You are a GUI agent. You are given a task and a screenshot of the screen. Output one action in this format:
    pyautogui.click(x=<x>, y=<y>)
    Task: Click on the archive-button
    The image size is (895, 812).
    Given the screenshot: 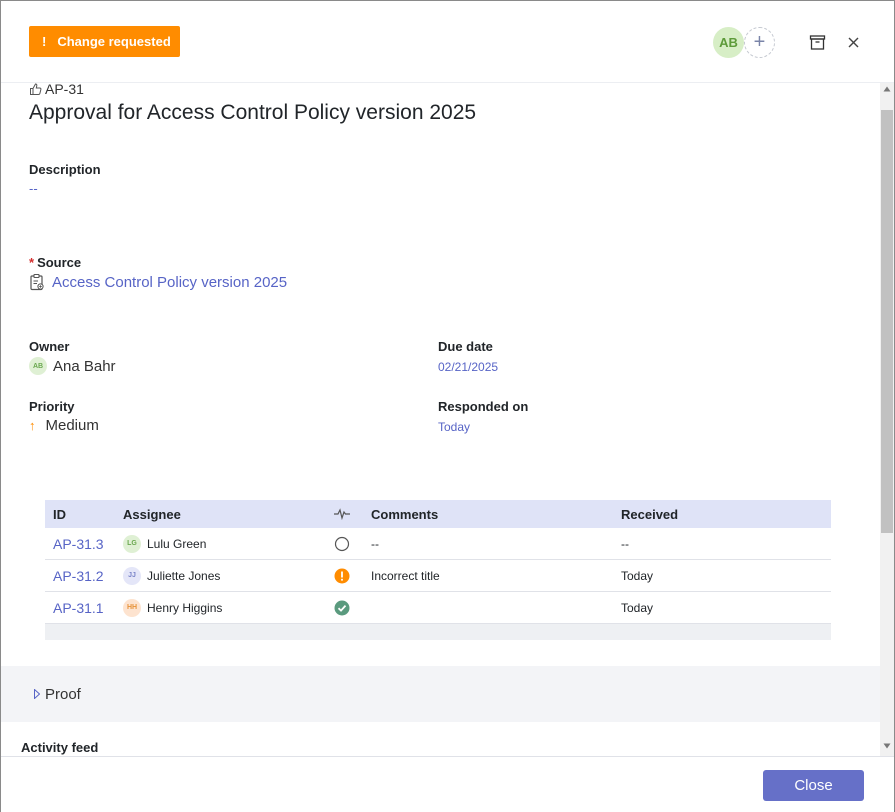 What is the action you would take?
    pyautogui.click(x=817, y=42)
    